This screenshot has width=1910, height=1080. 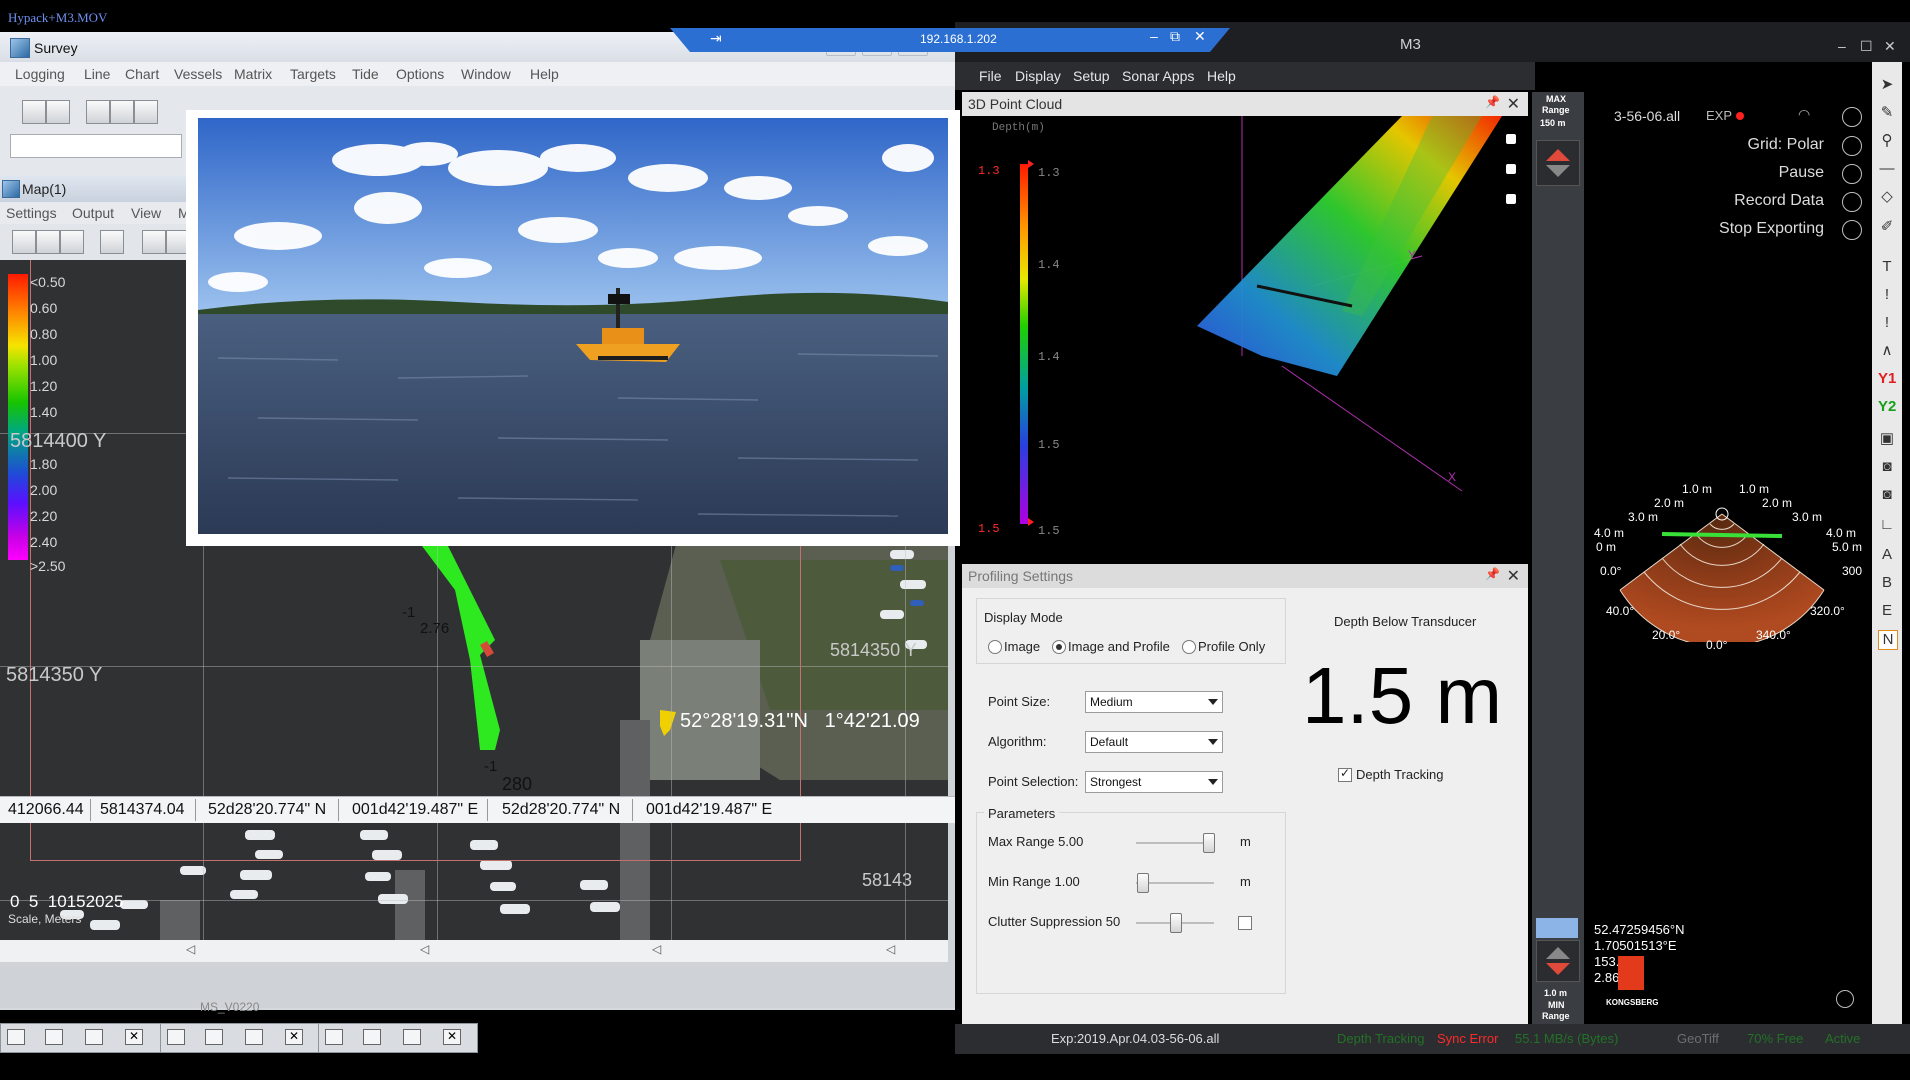 I want to click on grid-polar-button: Grid: Polar, so click(x=1786, y=145).